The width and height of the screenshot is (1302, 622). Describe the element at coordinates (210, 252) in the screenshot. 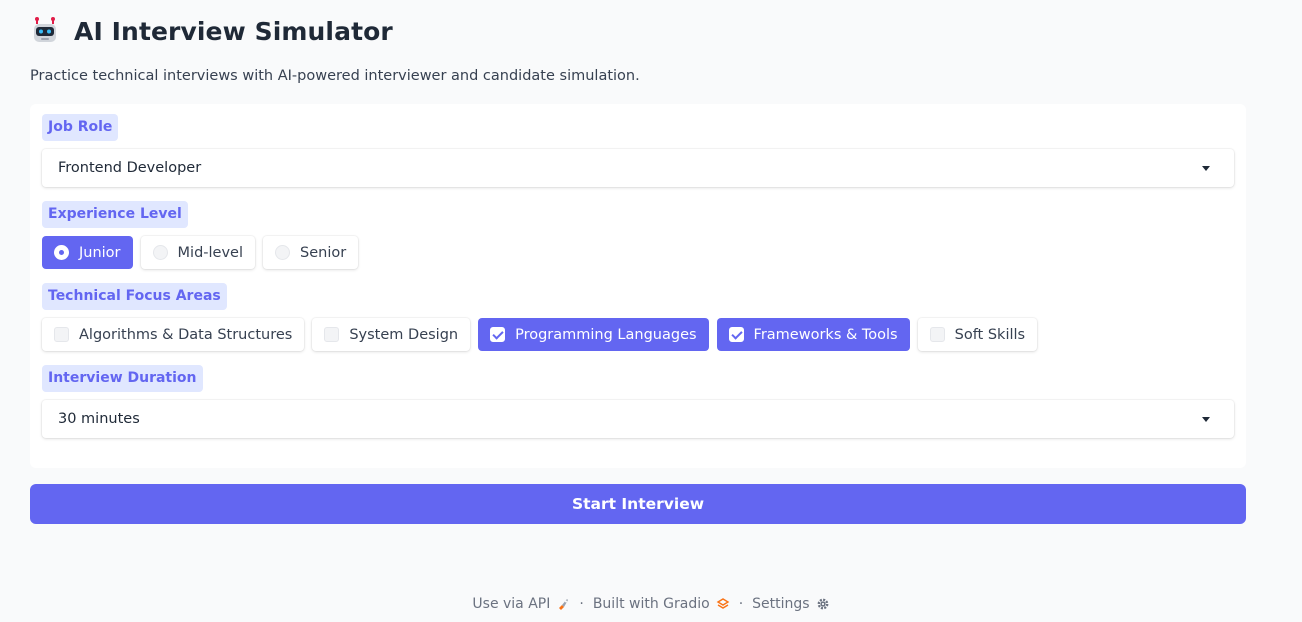

I see `radio-label: Mid-level` at that location.